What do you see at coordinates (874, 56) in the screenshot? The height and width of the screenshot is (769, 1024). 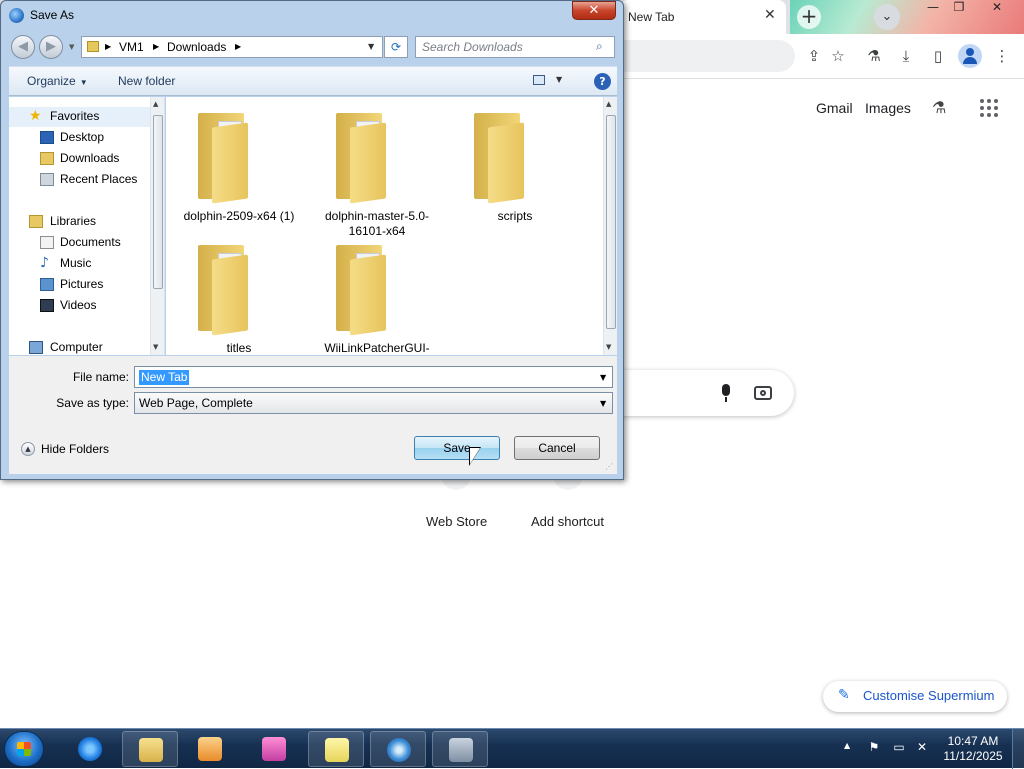 I see `labs-icon: ⚗` at bounding box center [874, 56].